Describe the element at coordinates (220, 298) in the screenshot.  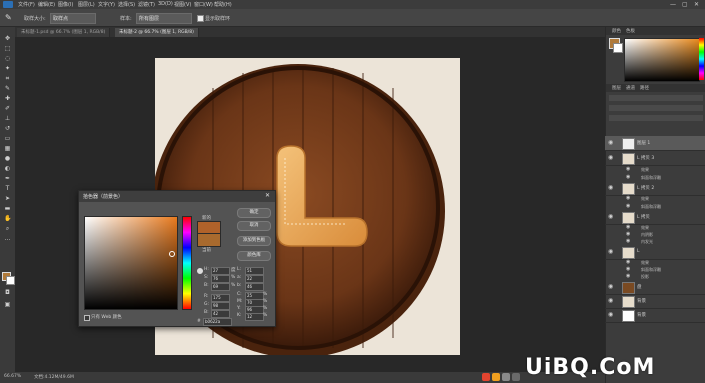
I see `r-input: 175` at that location.